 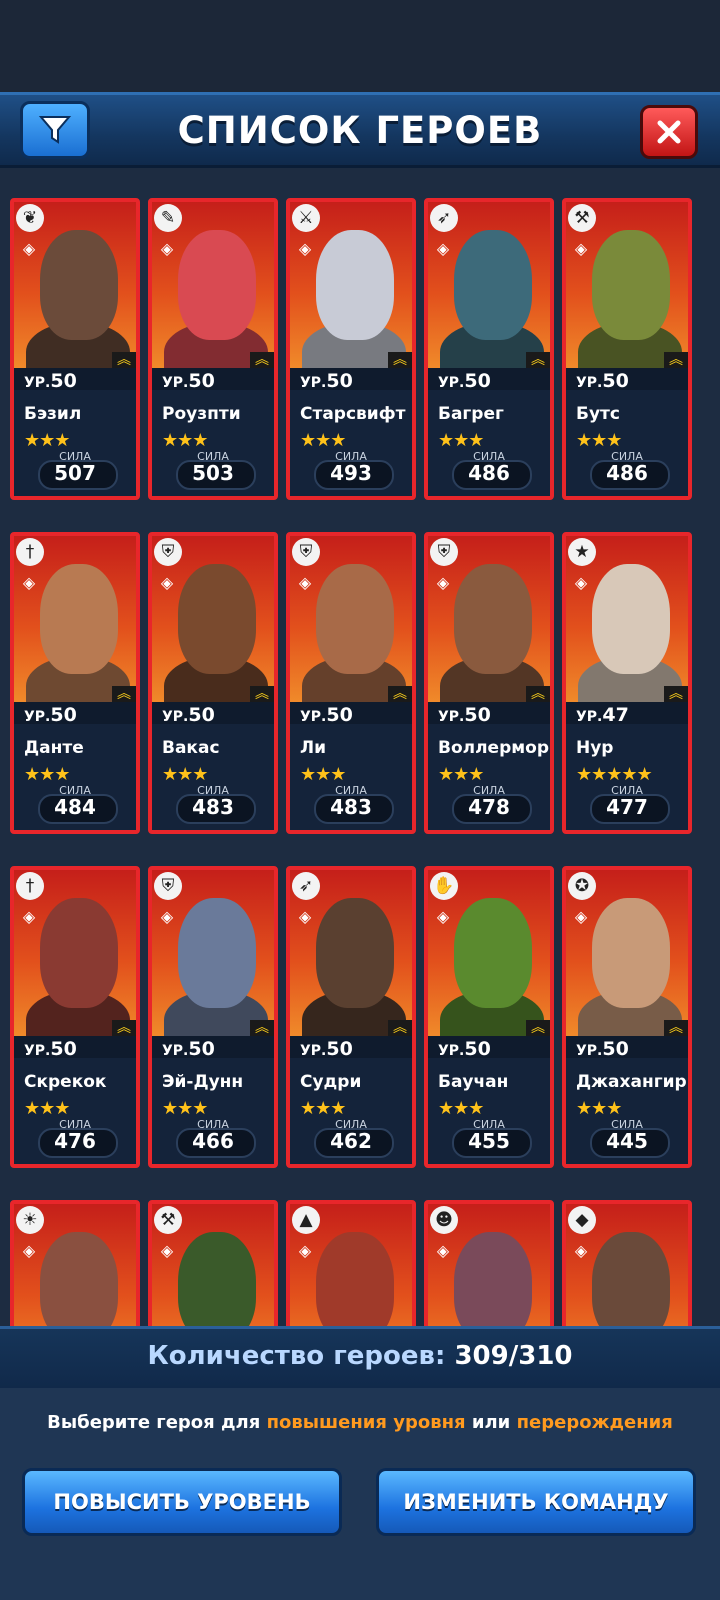 I want to click on close-button, so click(x=669, y=132).